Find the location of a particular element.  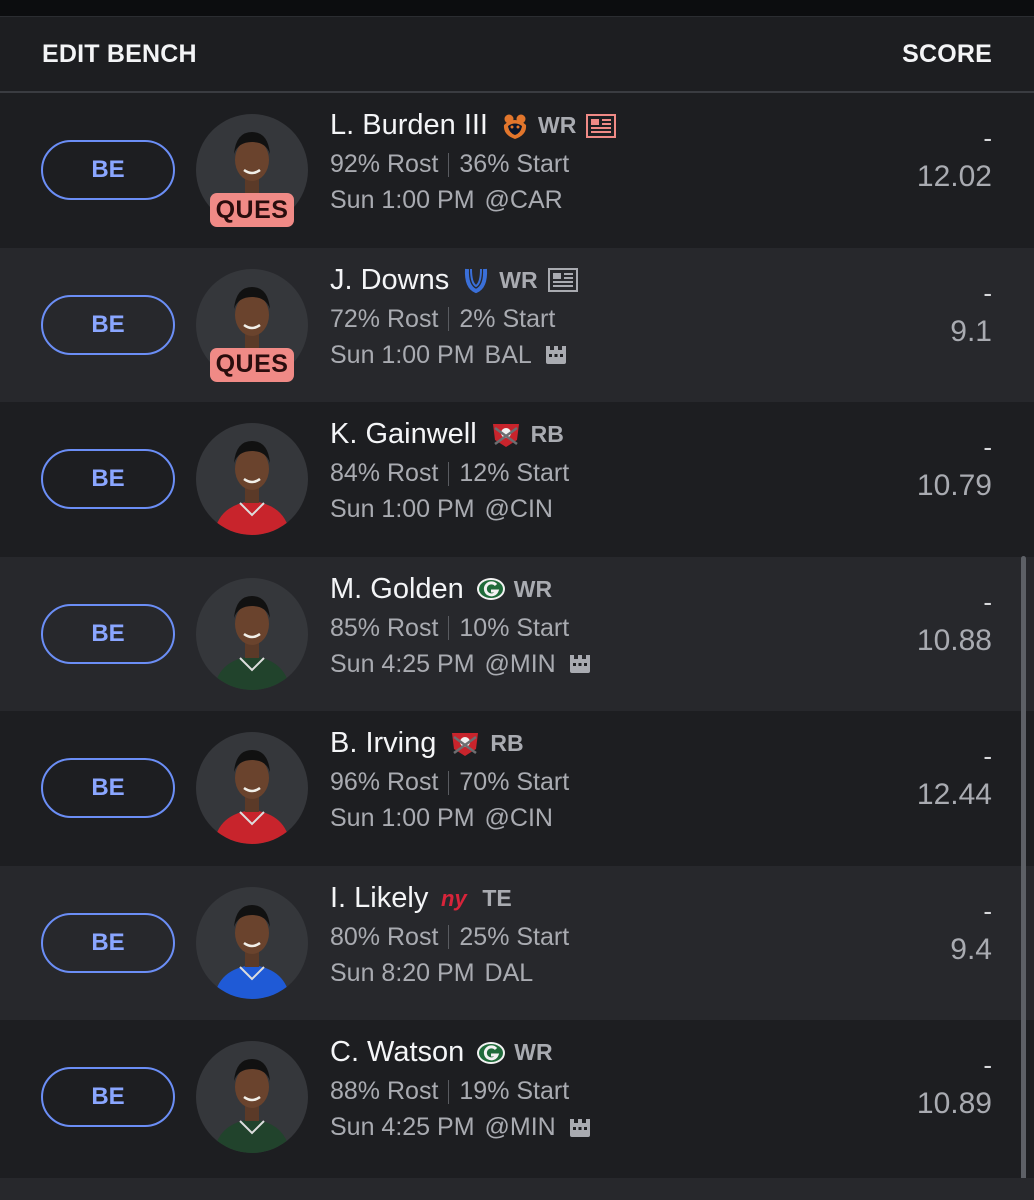

player-name-link: I. Likely is located at coordinates (379, 898).